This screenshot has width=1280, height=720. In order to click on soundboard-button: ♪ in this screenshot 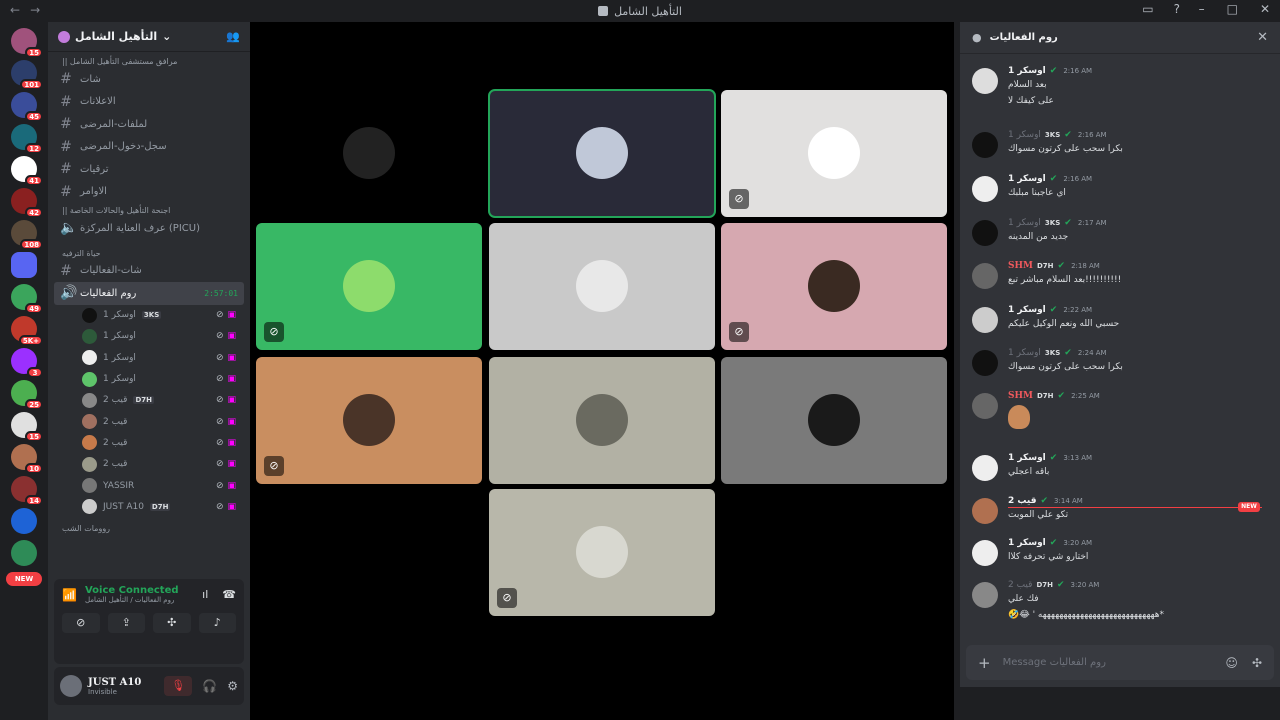, I will do `click(217, 623)`.